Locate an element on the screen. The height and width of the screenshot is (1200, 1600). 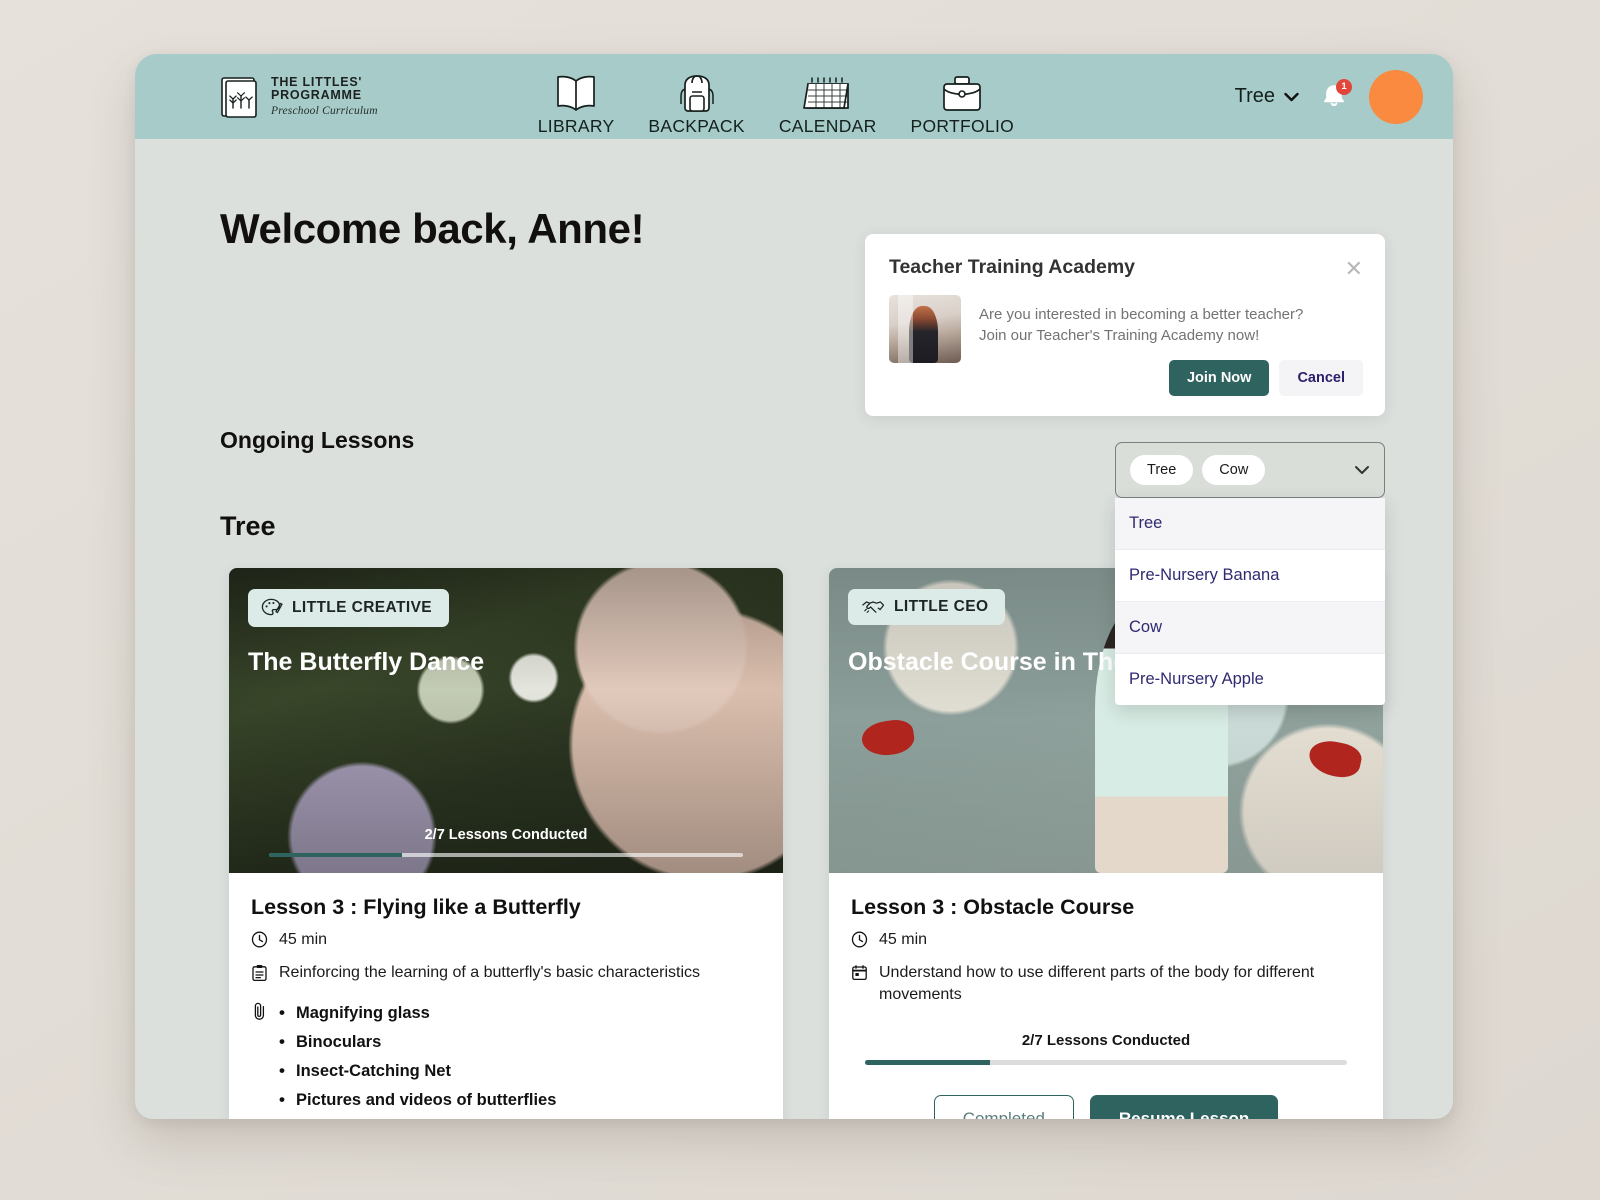
hero-progress: 2/7 Lessons Conducted is located at coordinates (506, 842).